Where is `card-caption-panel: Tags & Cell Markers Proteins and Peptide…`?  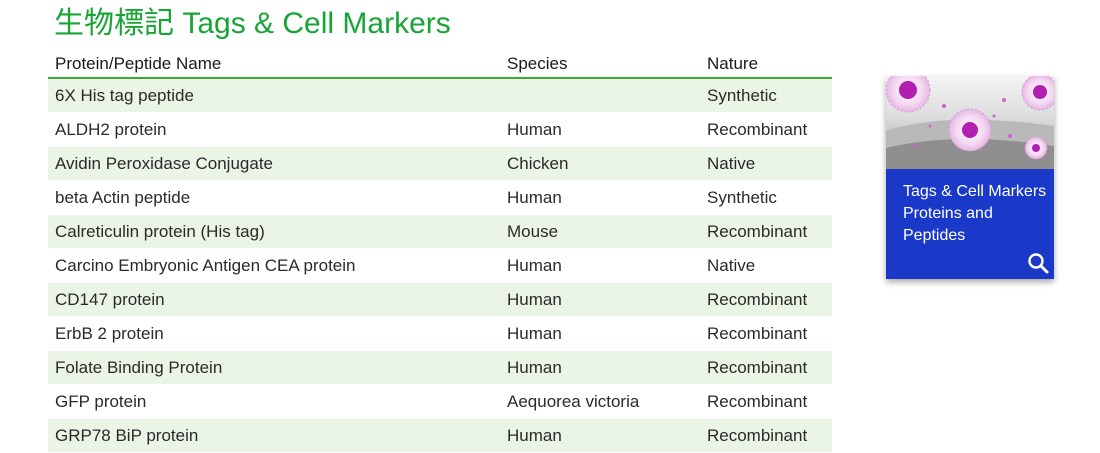 card-caption-panel: Tags & Cell Markers Proteins and Peptide… is located at coordinates (970, 224).